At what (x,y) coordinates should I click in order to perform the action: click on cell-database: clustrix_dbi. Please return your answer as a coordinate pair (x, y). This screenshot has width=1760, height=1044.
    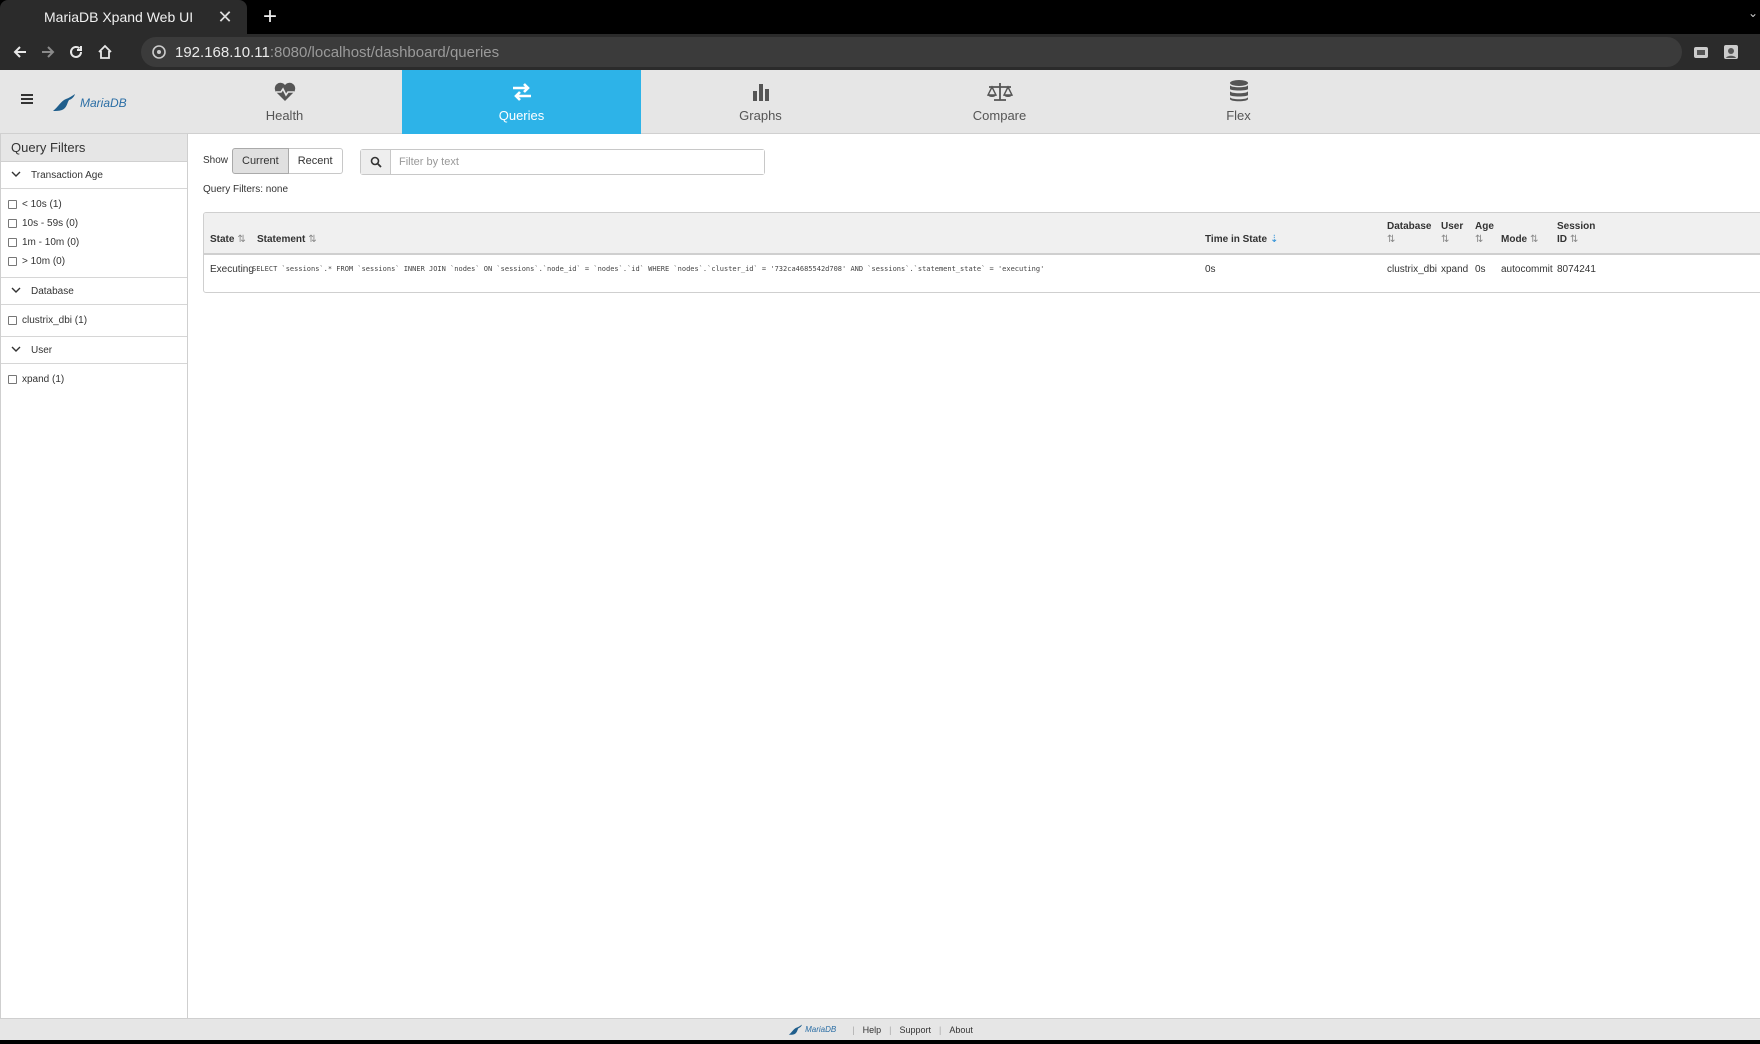
    Looking at the image, I should click on (1412, 269).